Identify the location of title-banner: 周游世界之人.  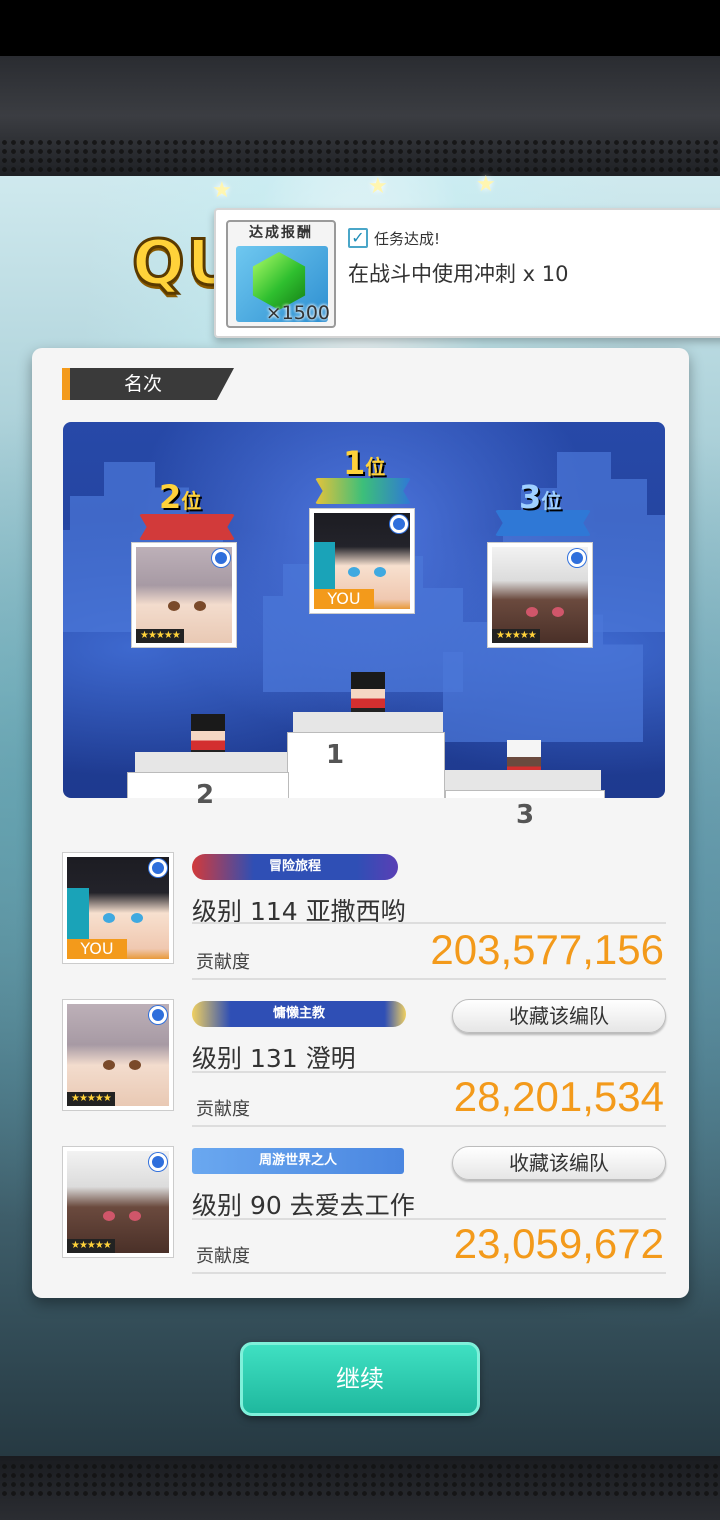
(298, 1161).